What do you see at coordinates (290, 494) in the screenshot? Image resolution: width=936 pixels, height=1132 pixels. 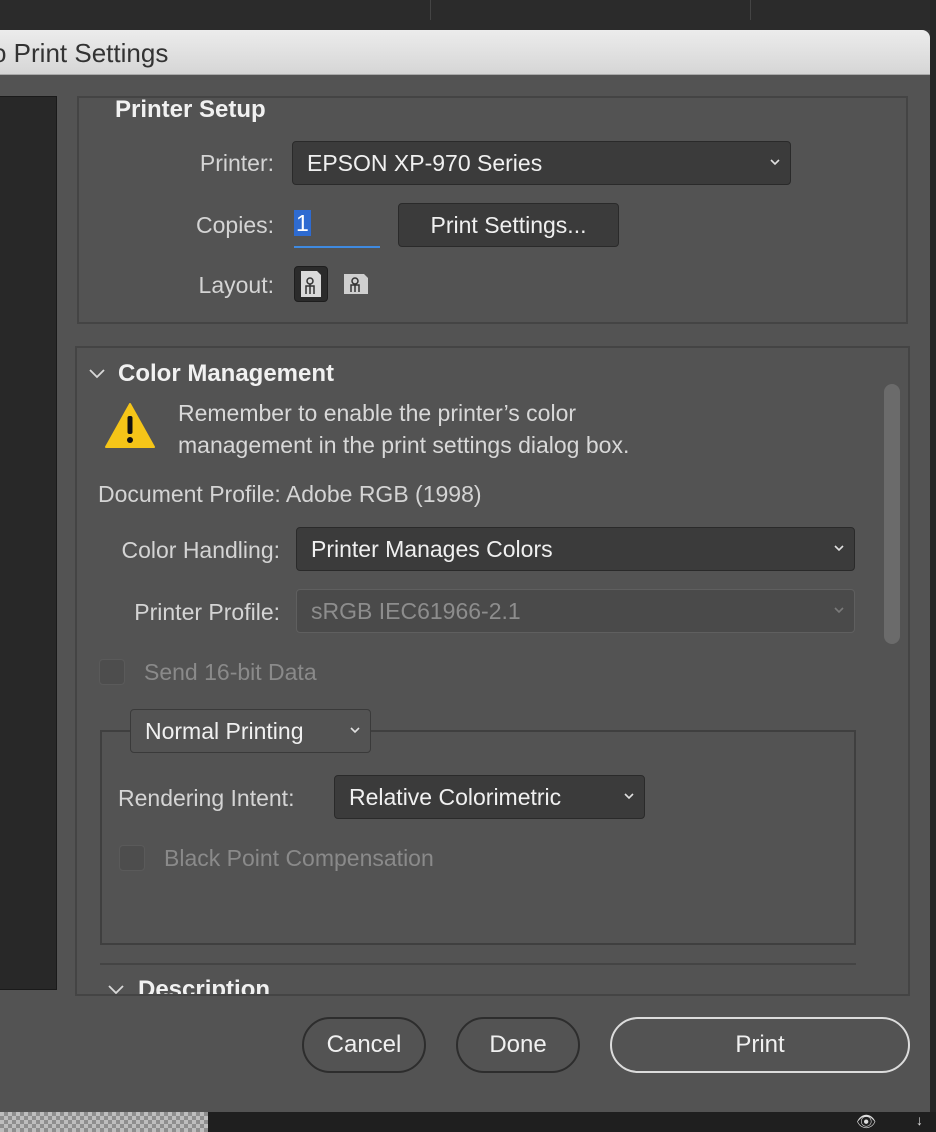 I see `document-profile-text: Document Profile: Adobe RGB (1998)` at bounding box center [290, 494].